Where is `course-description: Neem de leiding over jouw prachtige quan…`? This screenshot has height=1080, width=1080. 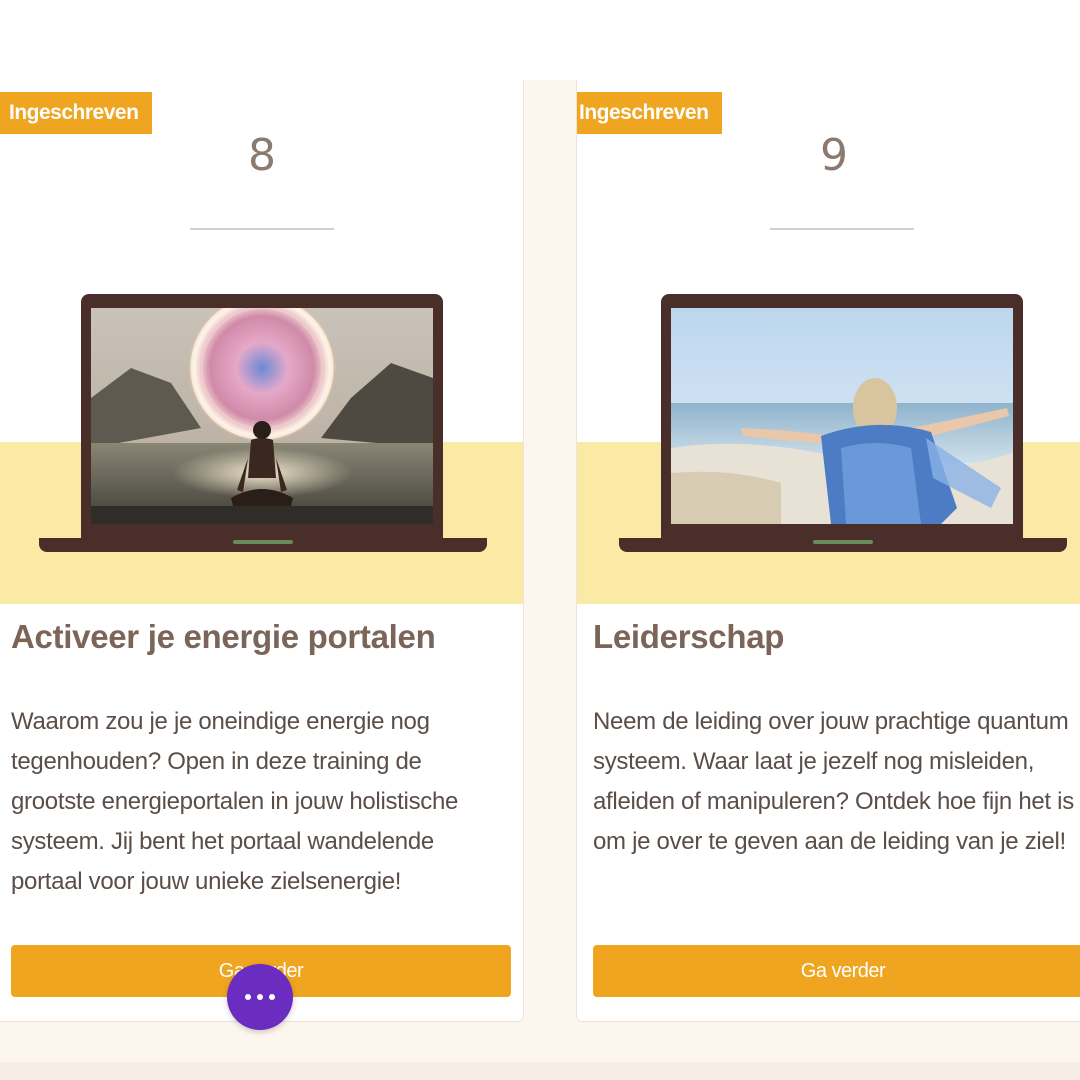 course-description: Neem de leiding over jouw prachtige quan… is located at coordinates (833, 781).